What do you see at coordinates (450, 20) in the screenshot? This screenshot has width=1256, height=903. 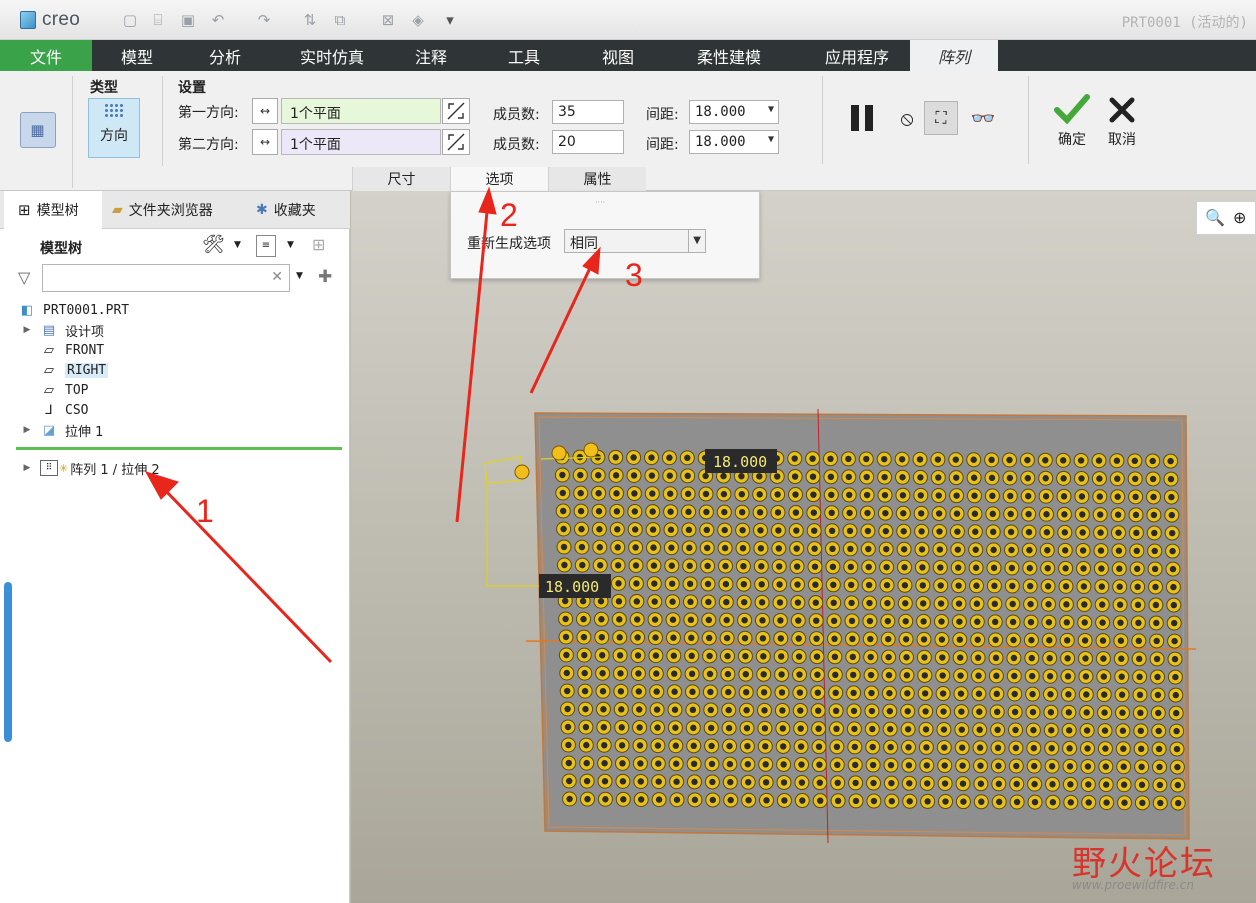 I see `customize-toolbar-icon: ▾` at bounding box center [450, 20].